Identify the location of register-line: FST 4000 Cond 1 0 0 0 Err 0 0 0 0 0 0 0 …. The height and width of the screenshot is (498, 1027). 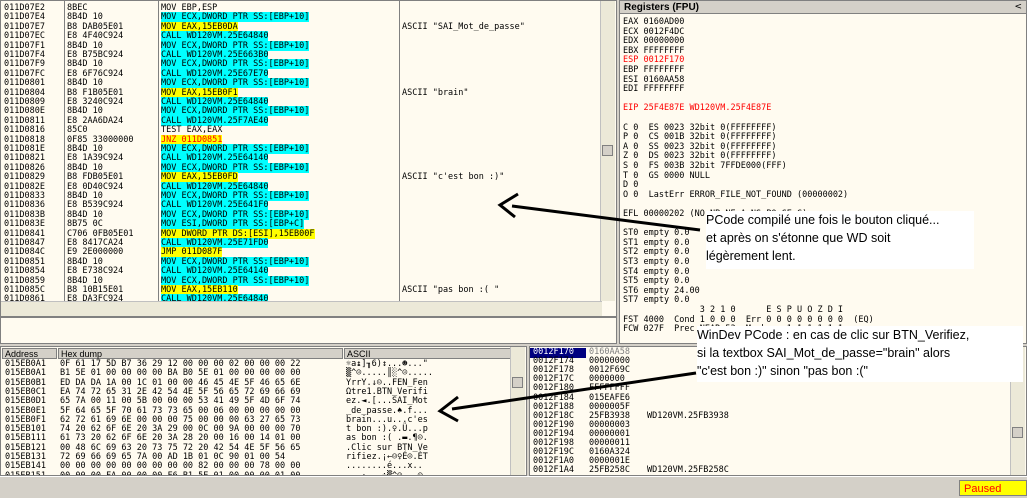
(748, 320).